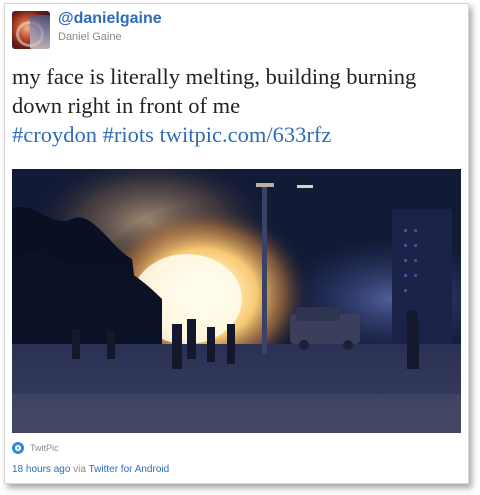  Describe the element at coordinates (40, 32) in the screenshot. I see `avatar-detail` at that location.